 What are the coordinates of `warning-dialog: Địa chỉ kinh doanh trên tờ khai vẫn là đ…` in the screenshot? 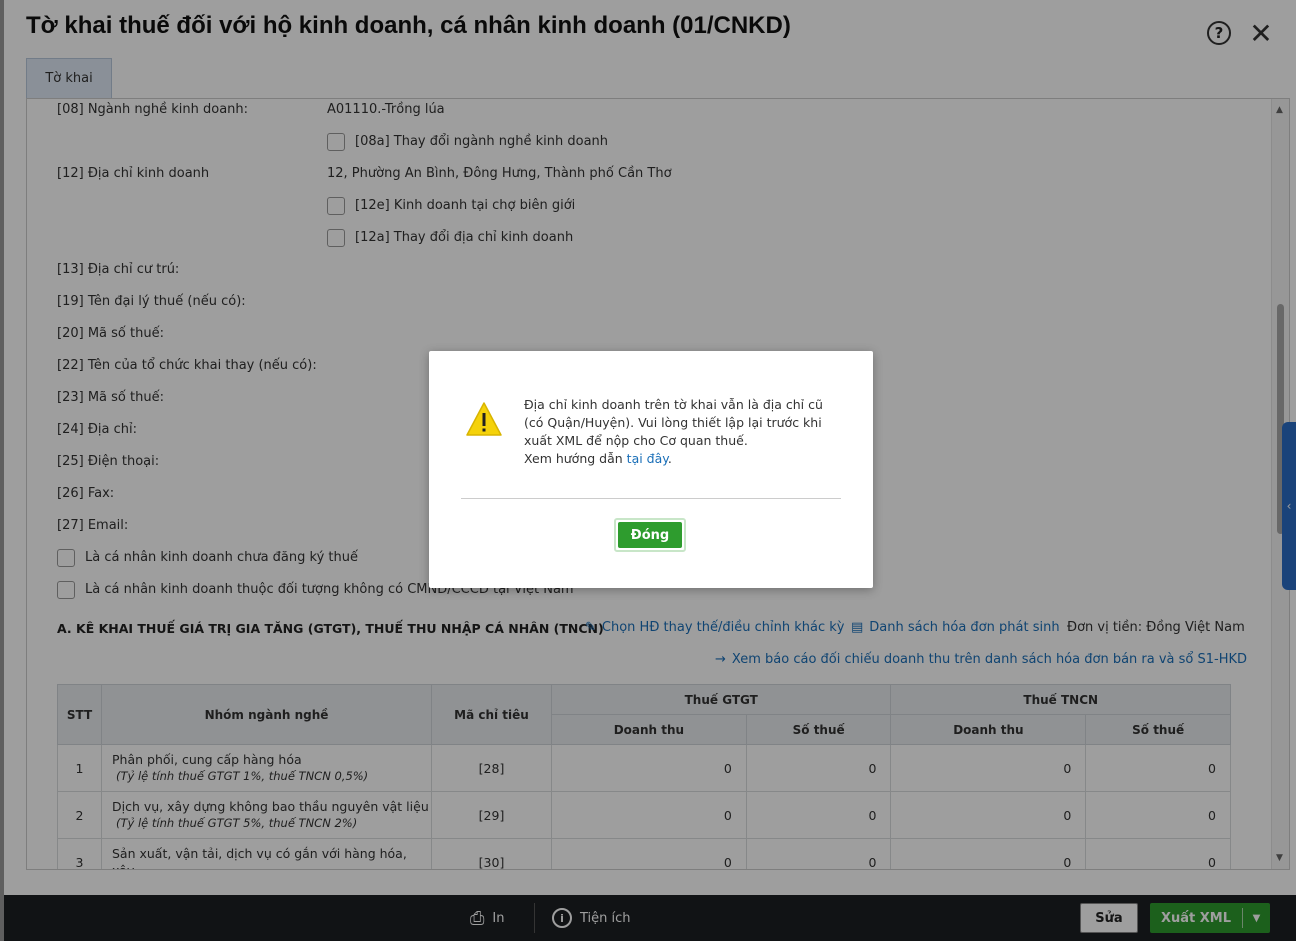 It's located at (651, 469).